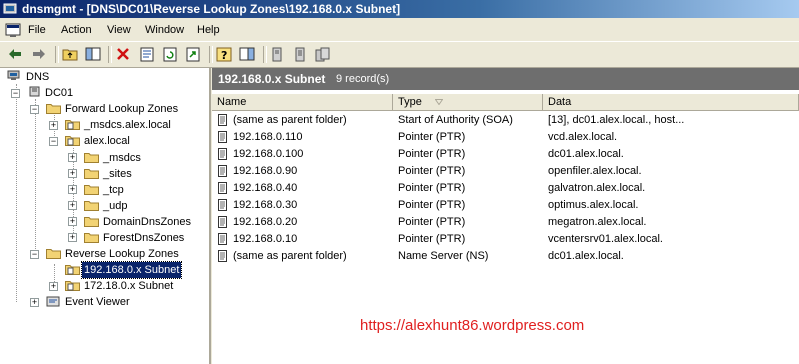 The image size is (799, 364). Describe the element at coordinates (37, 30) in the screenshot. I see `menu-file: File` at that location.